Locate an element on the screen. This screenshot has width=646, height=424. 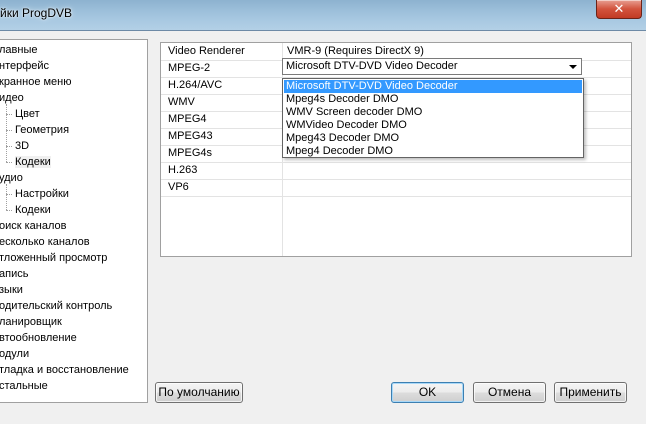
dropdown-option: WMVideo Decoder DMO is located at coordinates (433, 125).